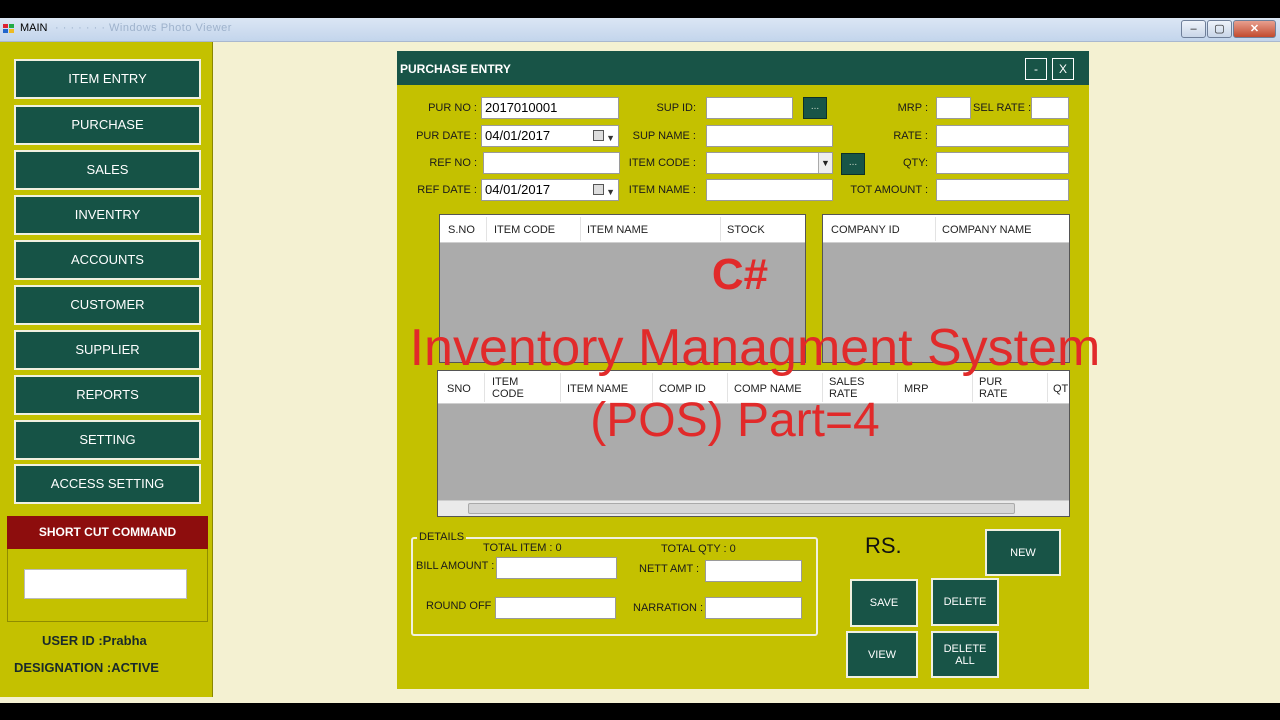 The image size is (1280, 720). I want to click on total-qty-label: TOTAL QTY : 0, so click(698, 549).